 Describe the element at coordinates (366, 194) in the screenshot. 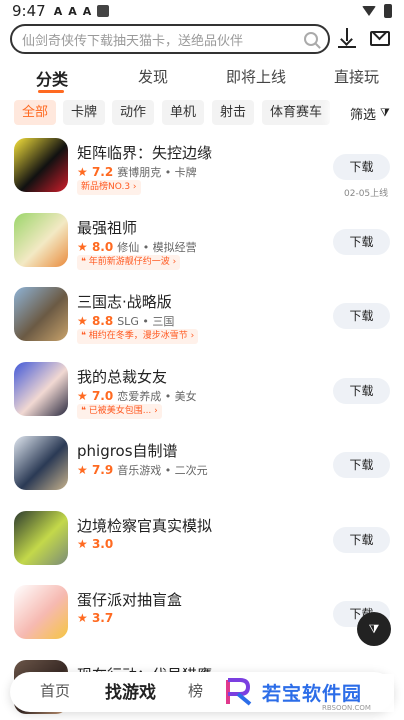

I see `release-date: 02-05上线` at that location.